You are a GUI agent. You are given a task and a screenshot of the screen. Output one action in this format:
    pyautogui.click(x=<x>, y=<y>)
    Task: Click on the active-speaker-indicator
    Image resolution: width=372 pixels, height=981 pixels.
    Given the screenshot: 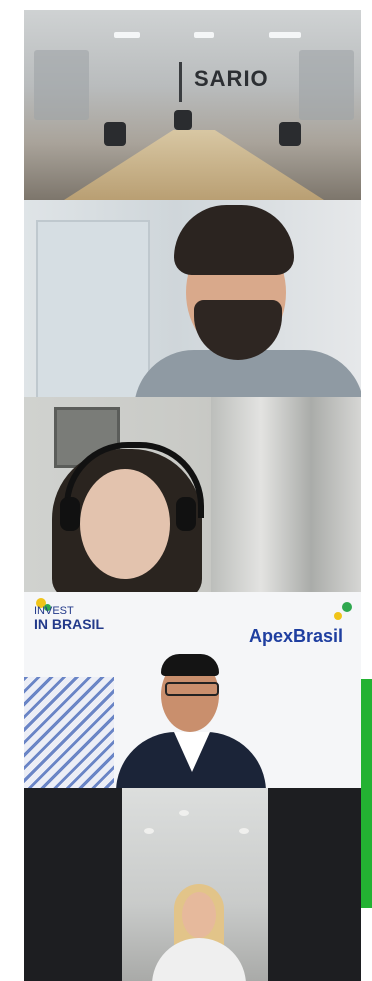 What is the action you would take?
    pyautogui.click(x=366, y=793)
    